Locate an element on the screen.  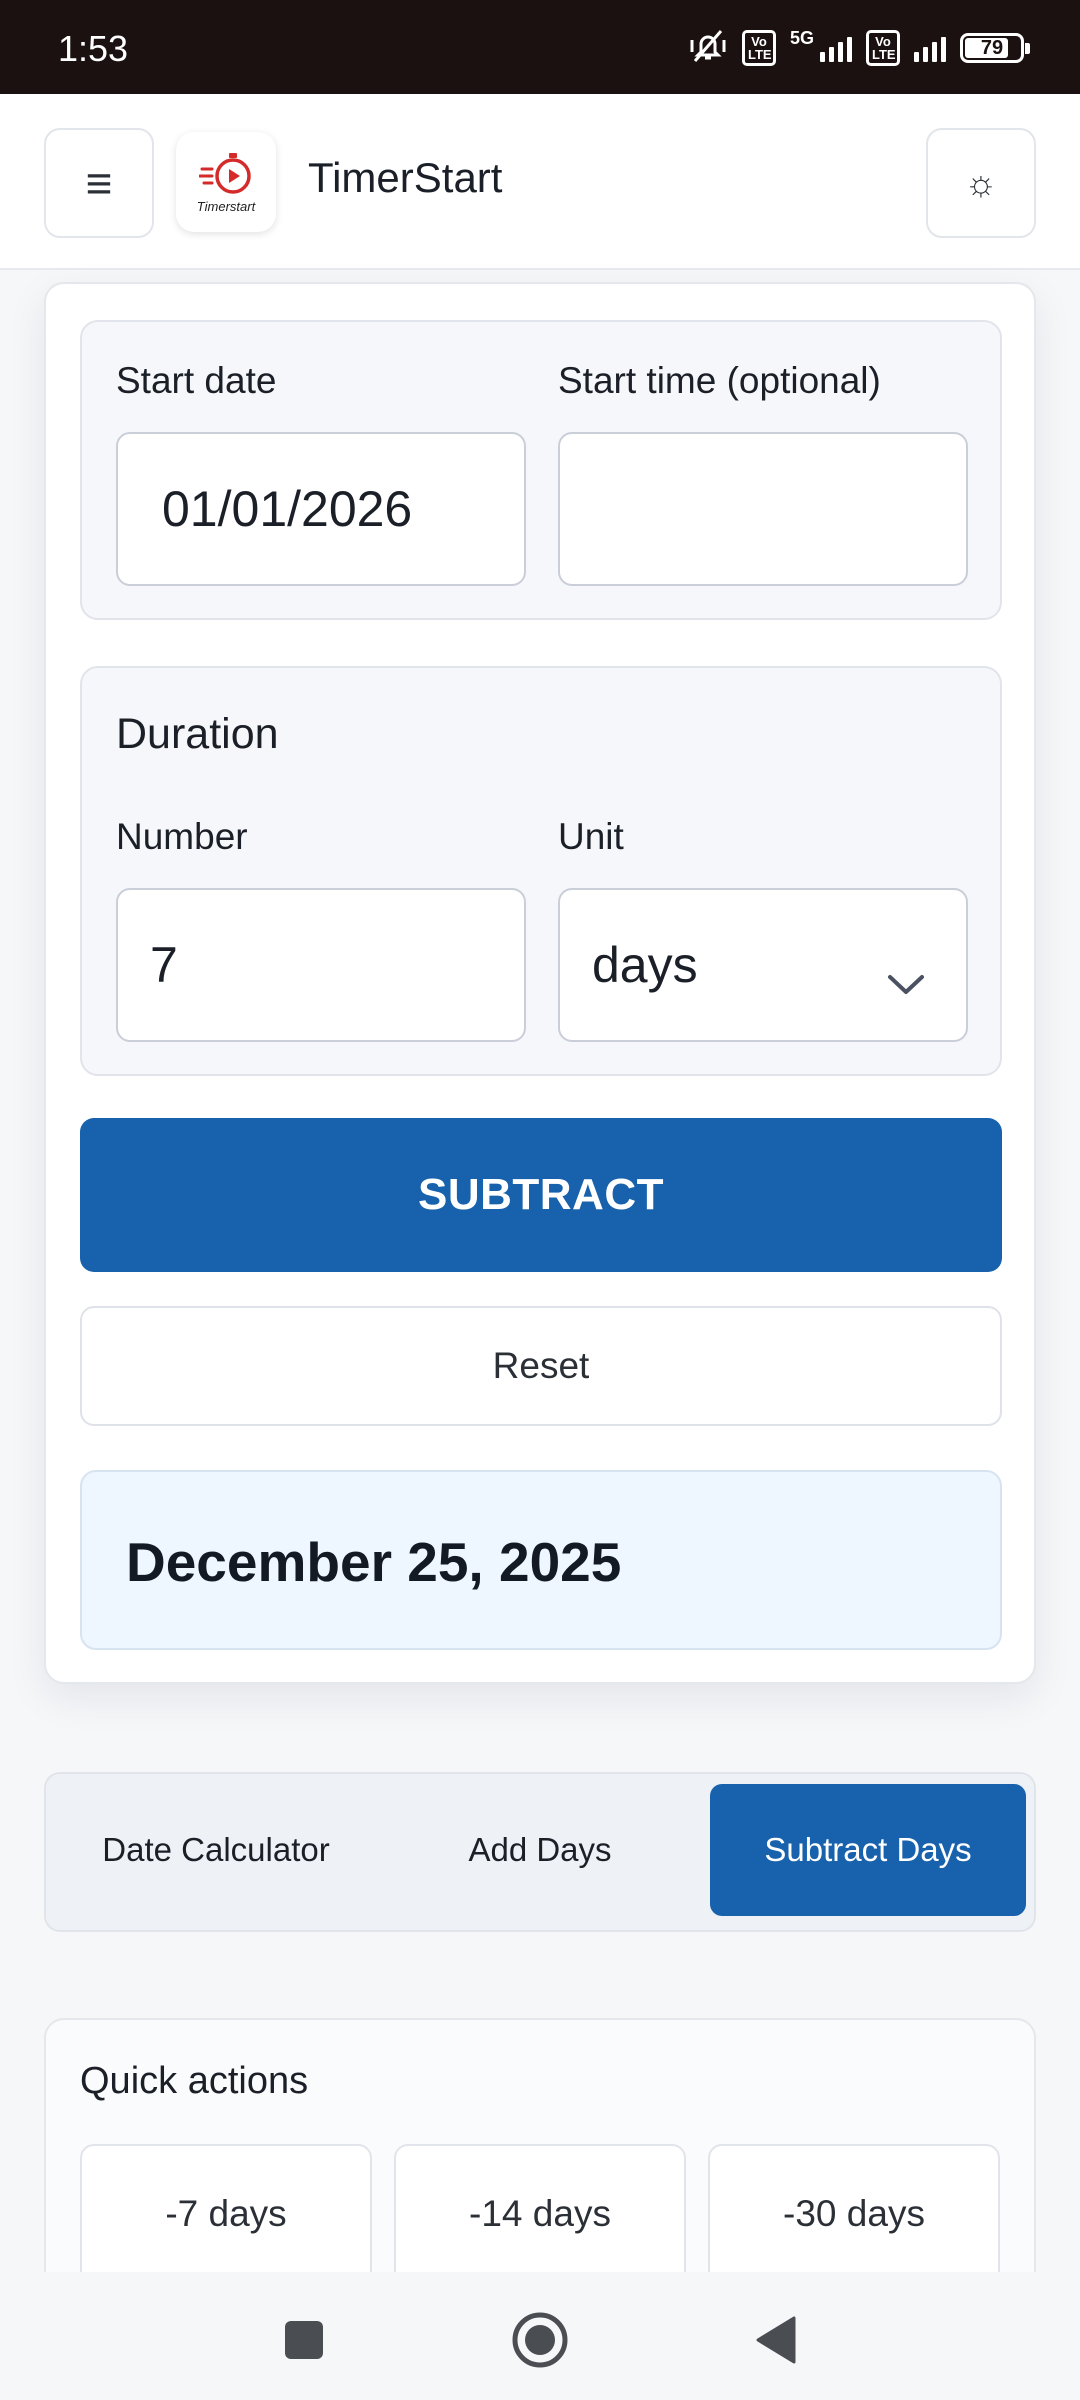
quick-action-minus-14-days: -14 days is located at coordinates (540, 2214).